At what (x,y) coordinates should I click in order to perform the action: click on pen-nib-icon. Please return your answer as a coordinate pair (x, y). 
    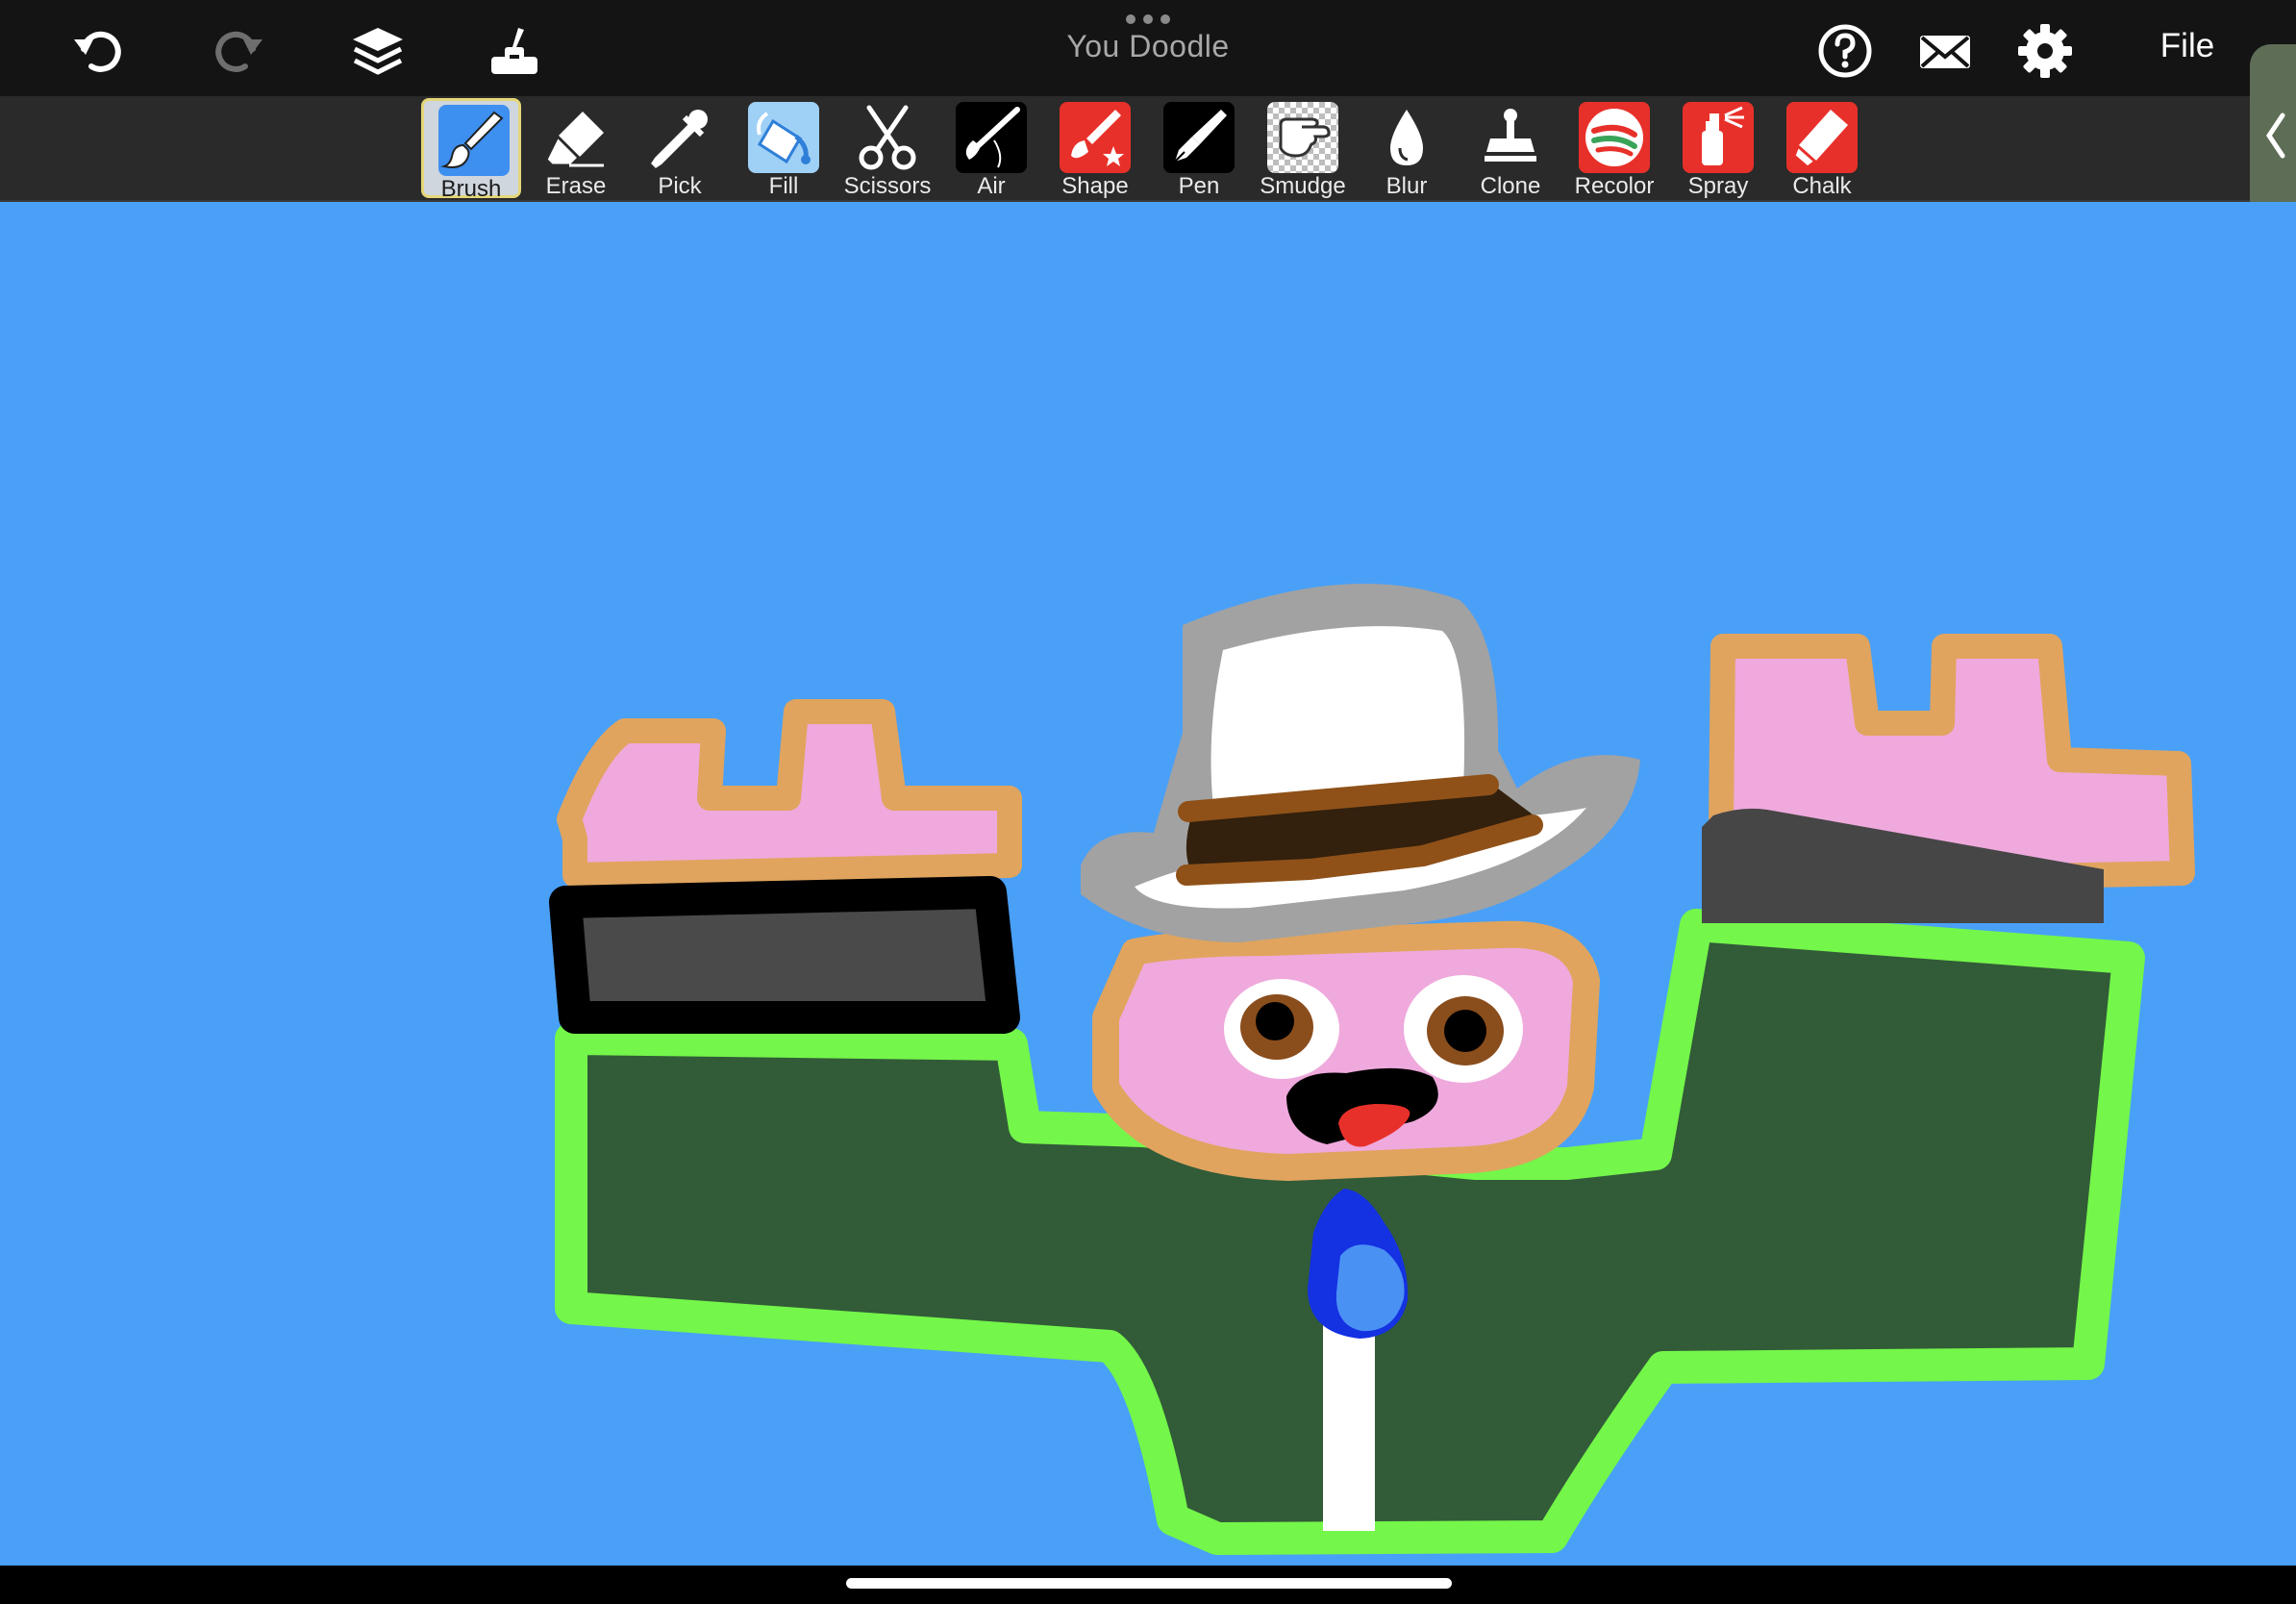
    Looking at the image, I should click on (1199, 137).